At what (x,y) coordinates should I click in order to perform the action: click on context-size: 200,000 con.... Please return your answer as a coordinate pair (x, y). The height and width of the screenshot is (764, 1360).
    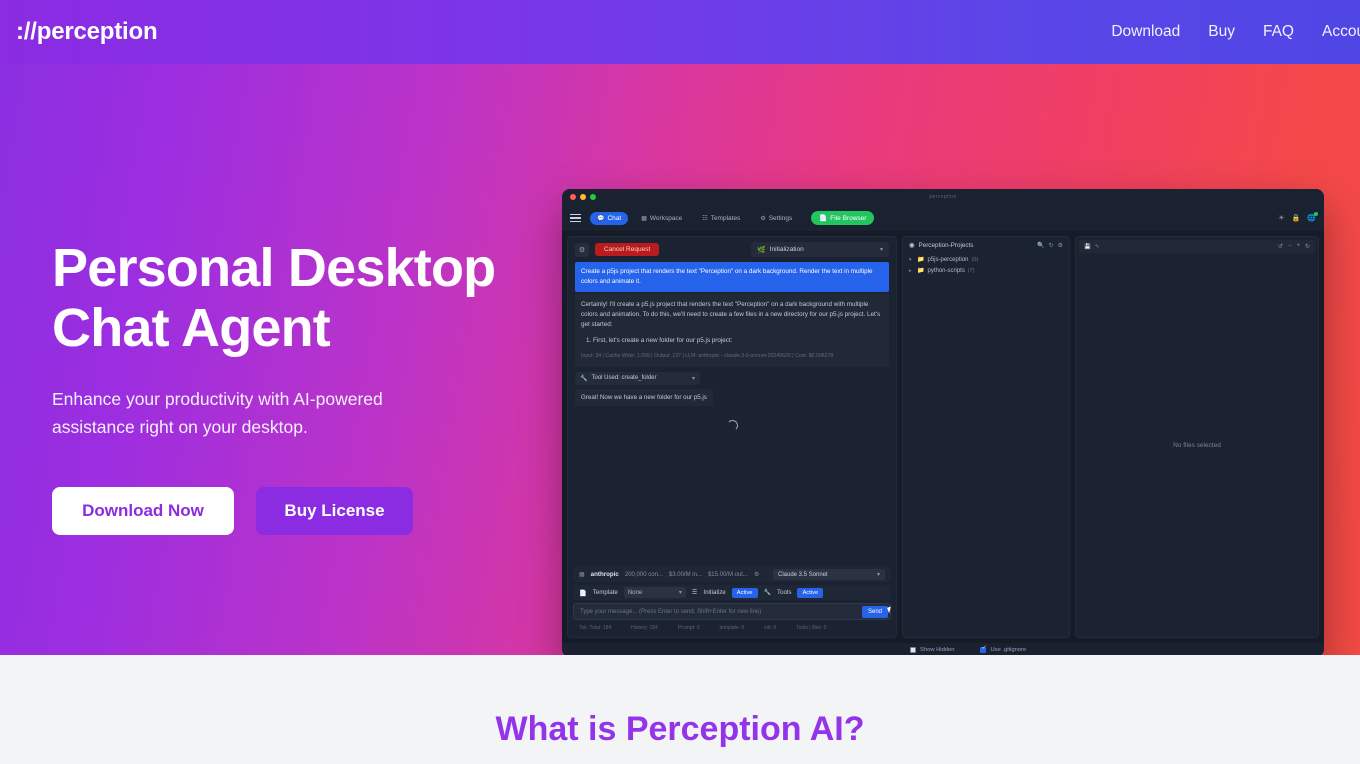
    Looking at the image, I should click on (643, 574).